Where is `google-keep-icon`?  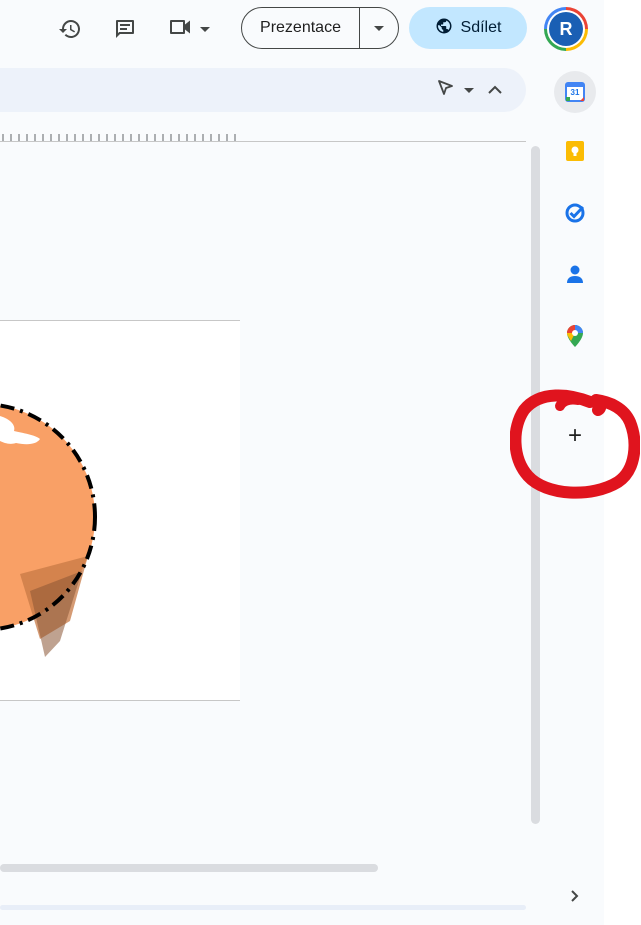
google-keep-icon is located at coordinates (575, 153).